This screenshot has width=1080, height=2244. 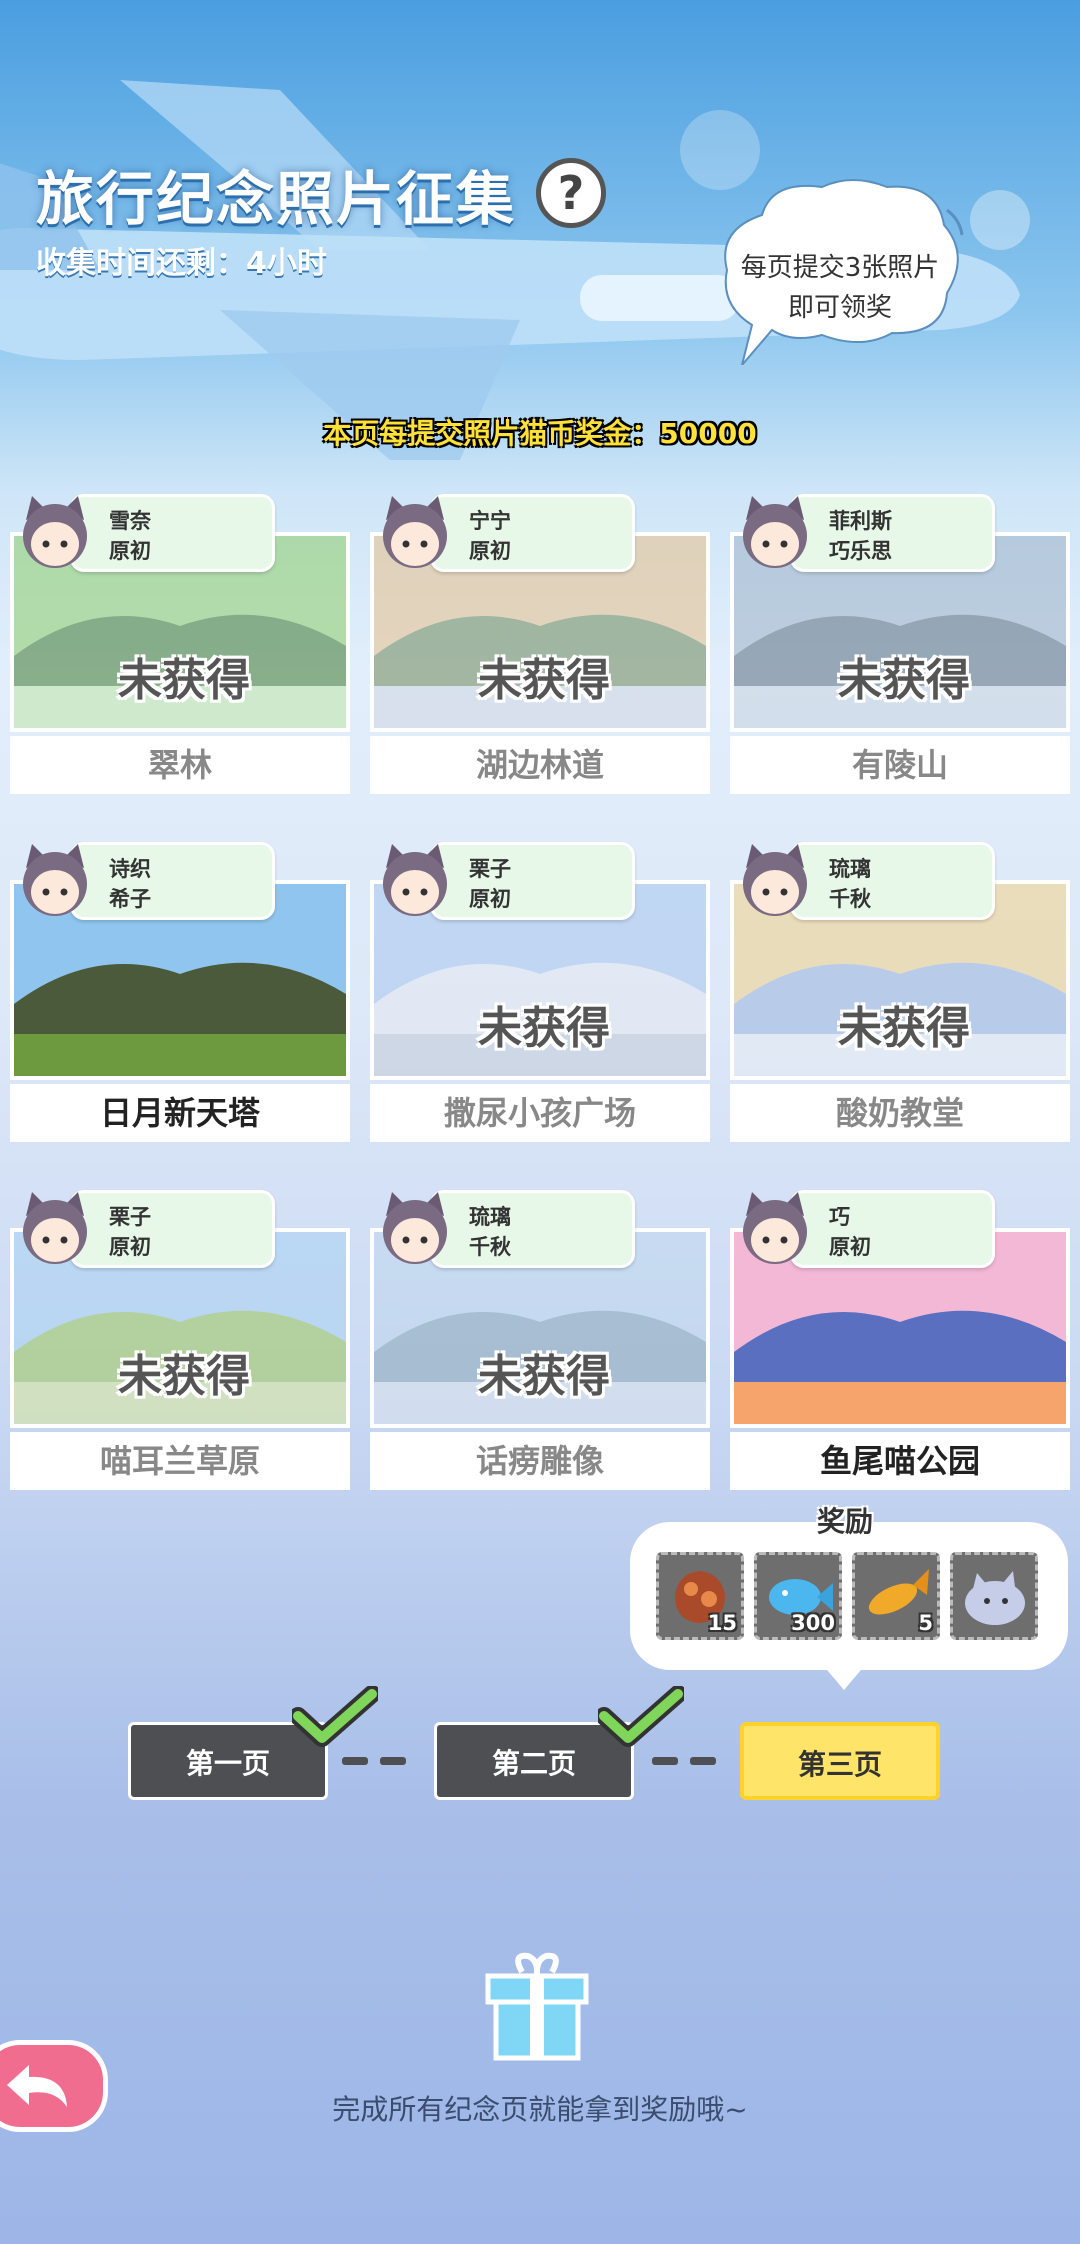 What do you see at coordinates (490, 521) in the screenshot?
I see `character-name: 宁宁` at bounding box center [490, 521].